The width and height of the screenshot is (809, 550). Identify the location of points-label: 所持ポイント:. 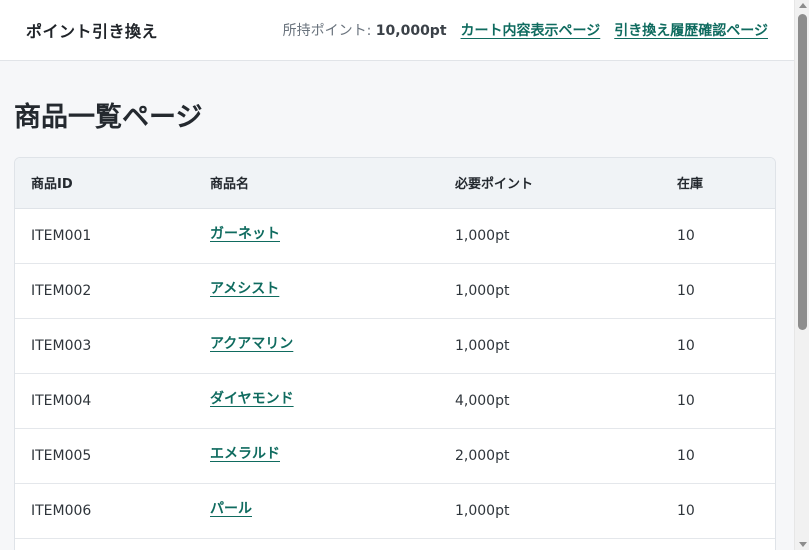
(327, 31).